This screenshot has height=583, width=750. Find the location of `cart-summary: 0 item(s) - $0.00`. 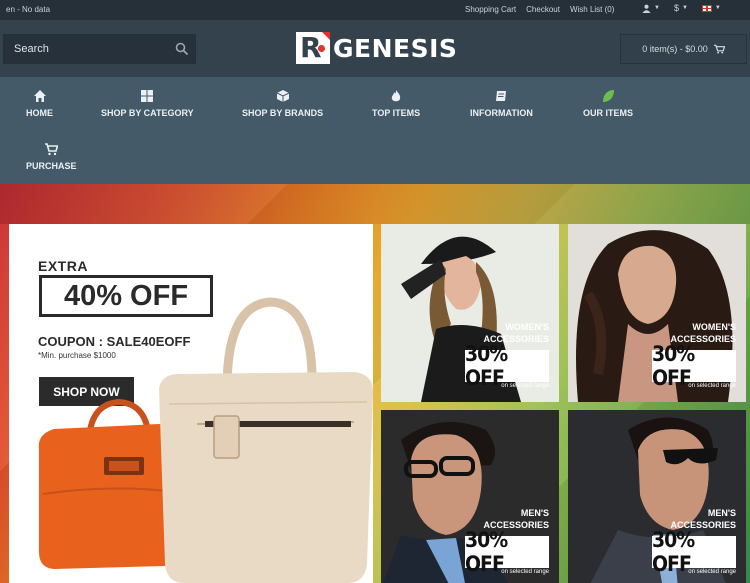

cart-summary: 0 item(s) - $0.00 is located at coordinates (675, 49).